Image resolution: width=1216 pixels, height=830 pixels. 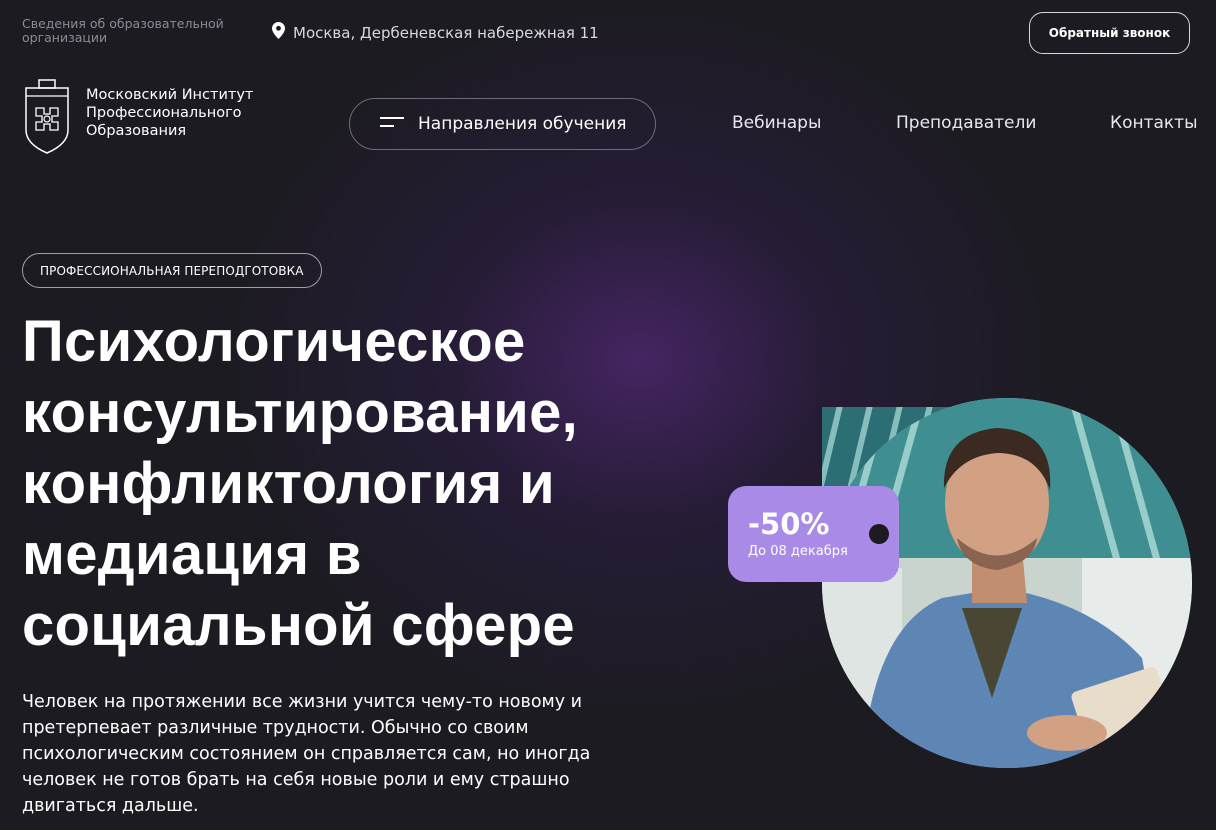 I want to click on shield-logo-icon, so click(x=47, y=119).